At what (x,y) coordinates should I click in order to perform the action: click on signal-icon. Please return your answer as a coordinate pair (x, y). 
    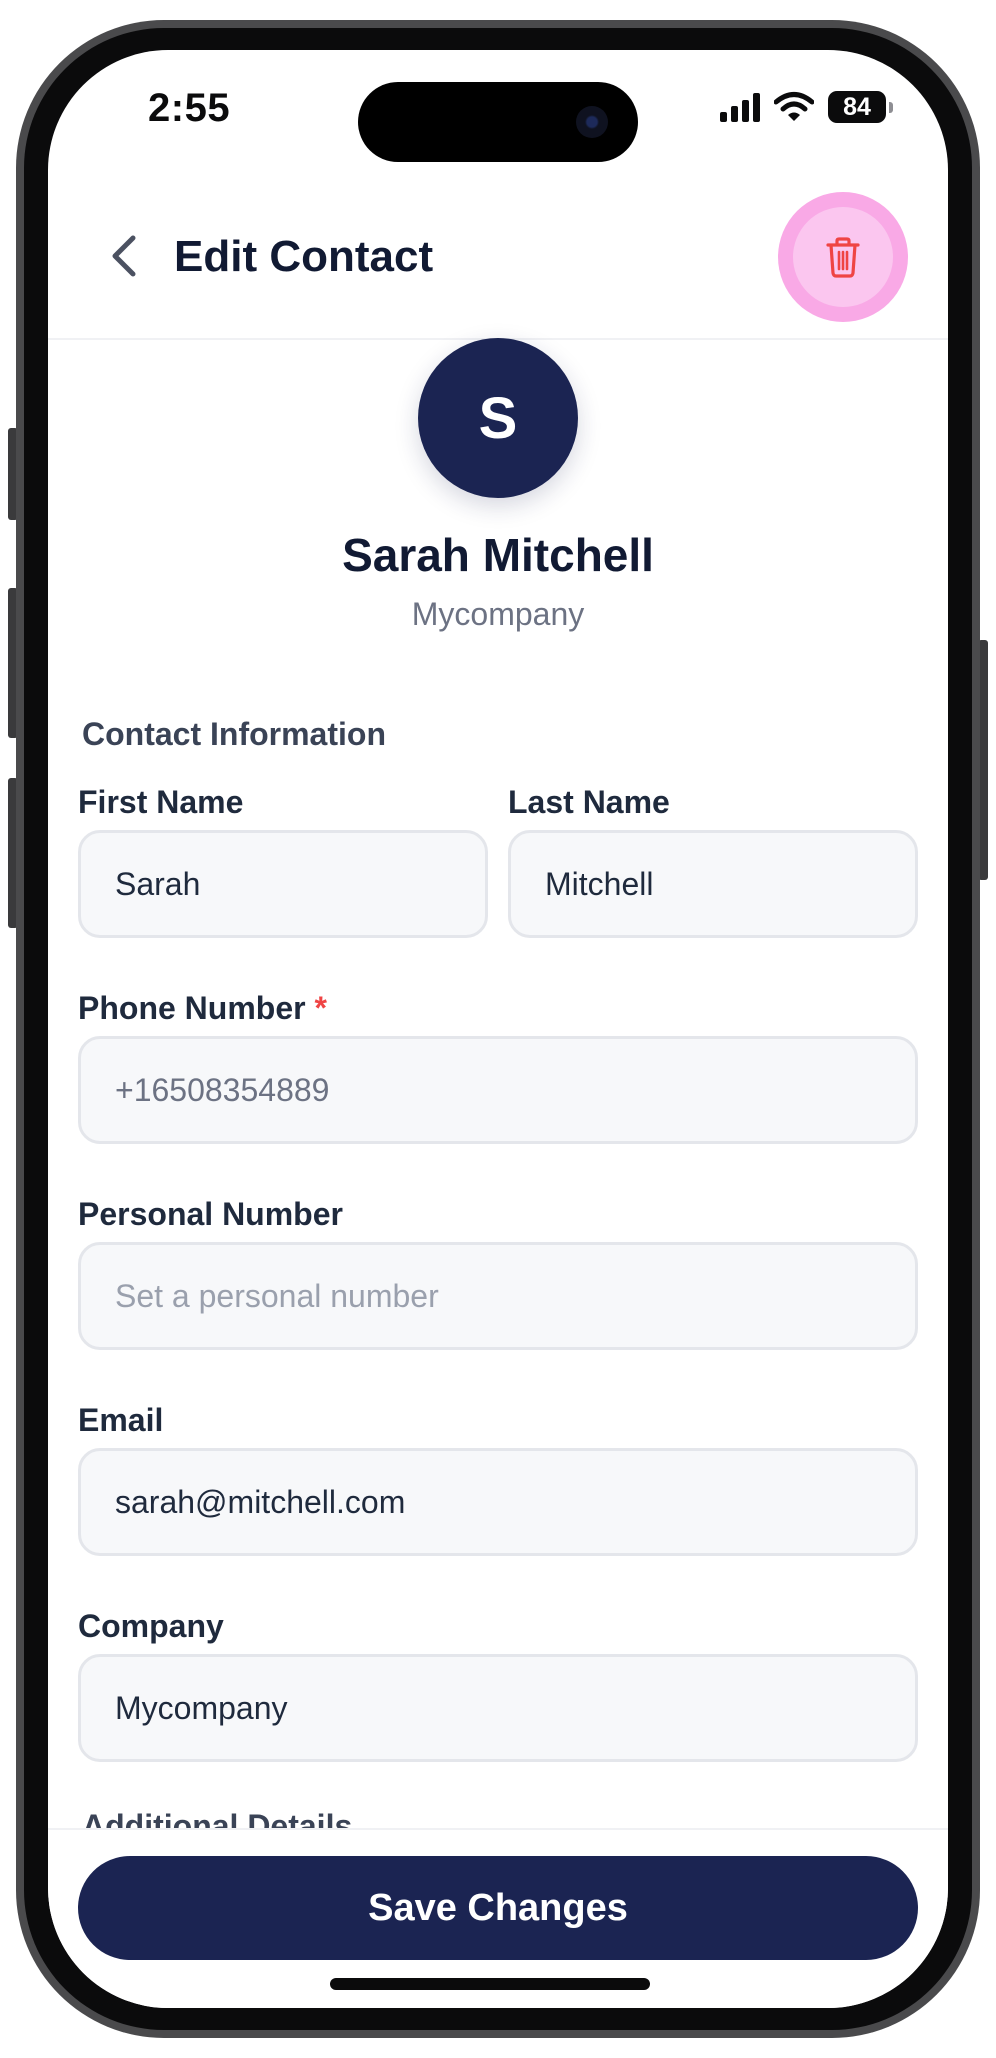
    Looking at the image, I should click on (740, 107).